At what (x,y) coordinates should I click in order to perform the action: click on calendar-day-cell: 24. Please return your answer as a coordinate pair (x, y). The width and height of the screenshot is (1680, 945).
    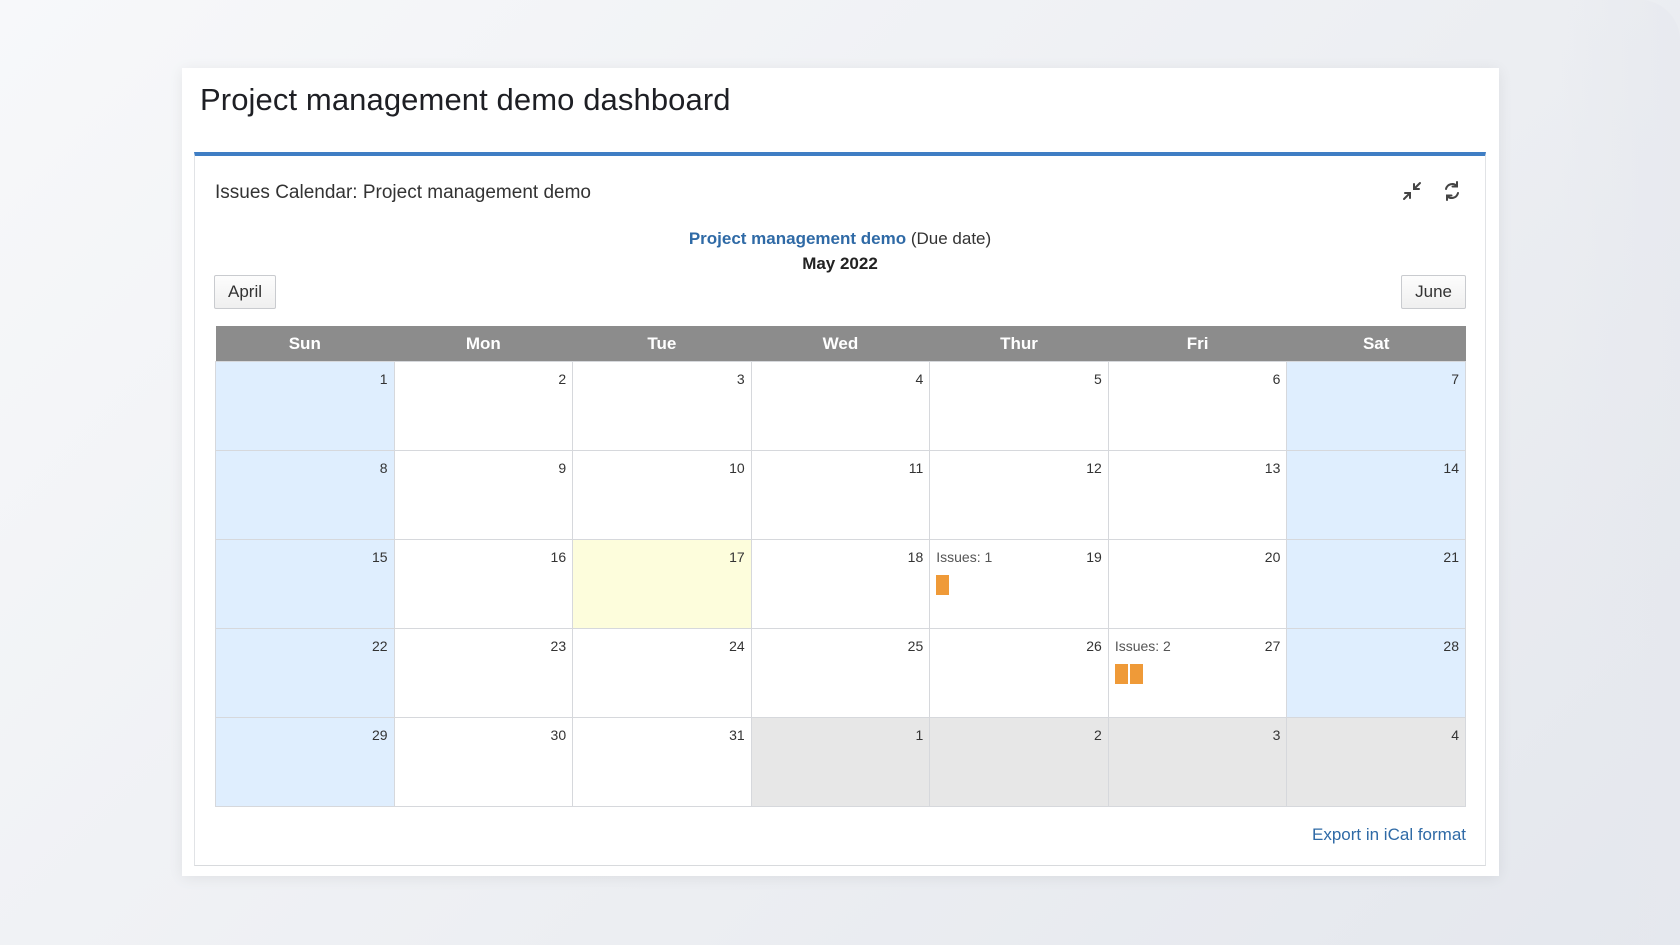
    Looking at the image, I should click on (662, 673).